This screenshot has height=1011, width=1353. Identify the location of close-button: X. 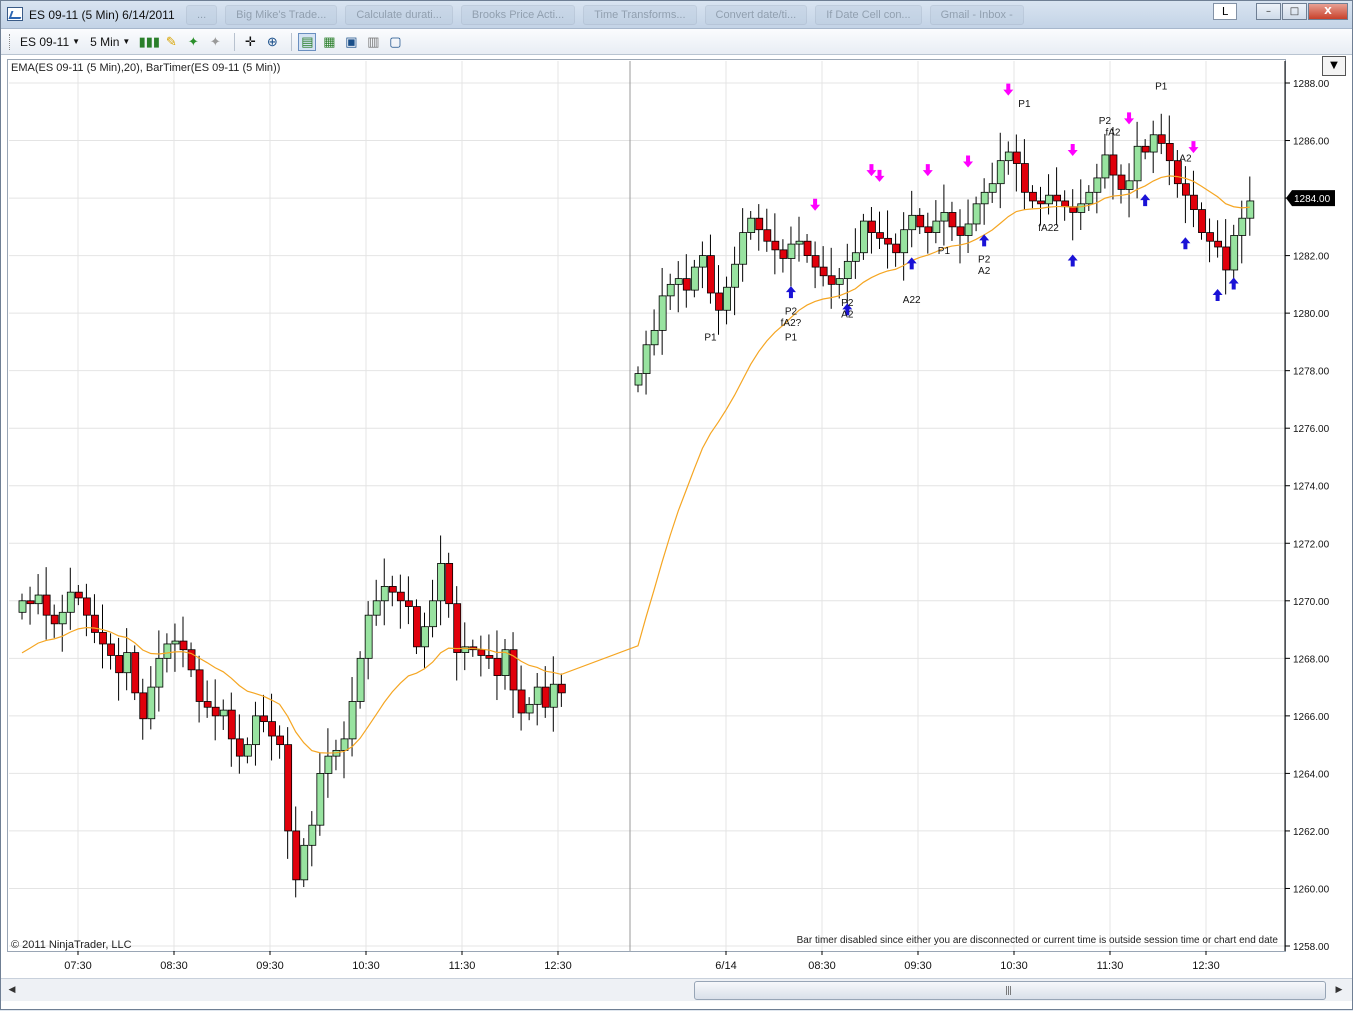
(1328, 11).